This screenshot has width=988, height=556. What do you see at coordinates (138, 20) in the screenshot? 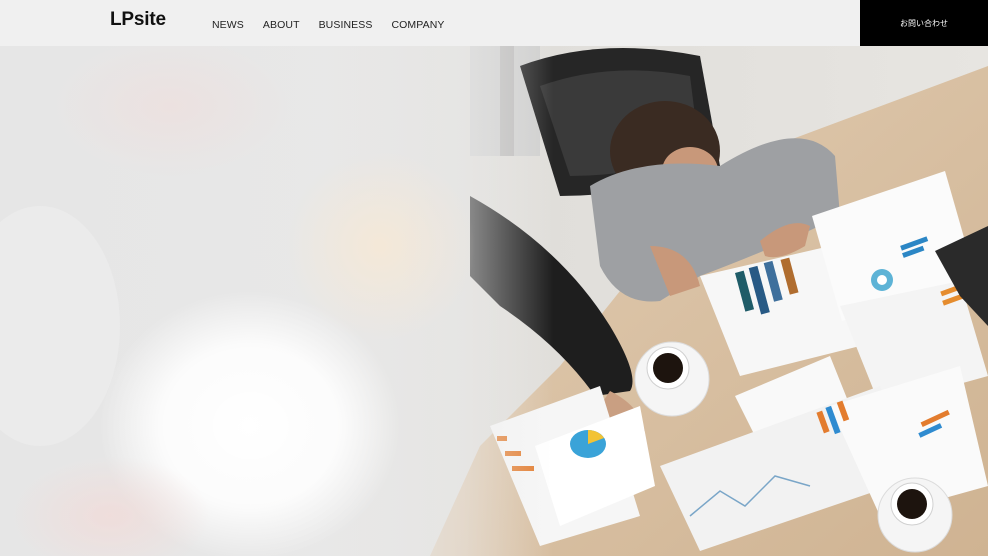
I see `site-logo: LPsite` at bounding box center [138, 20].